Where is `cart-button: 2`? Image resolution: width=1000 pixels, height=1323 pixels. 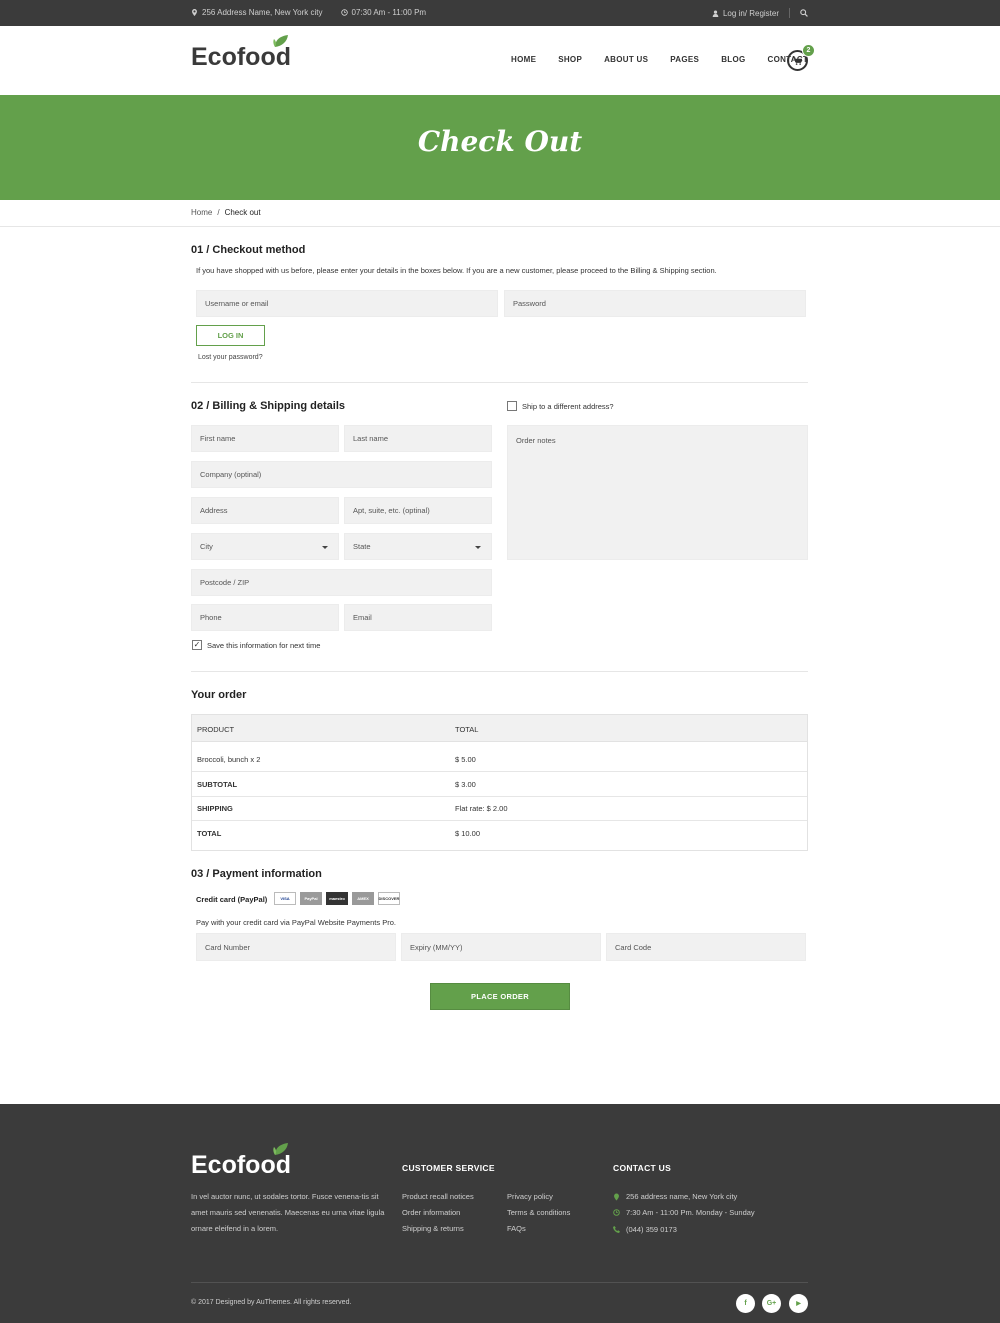
cart-button: 2 is located at coordinates (801, 57).